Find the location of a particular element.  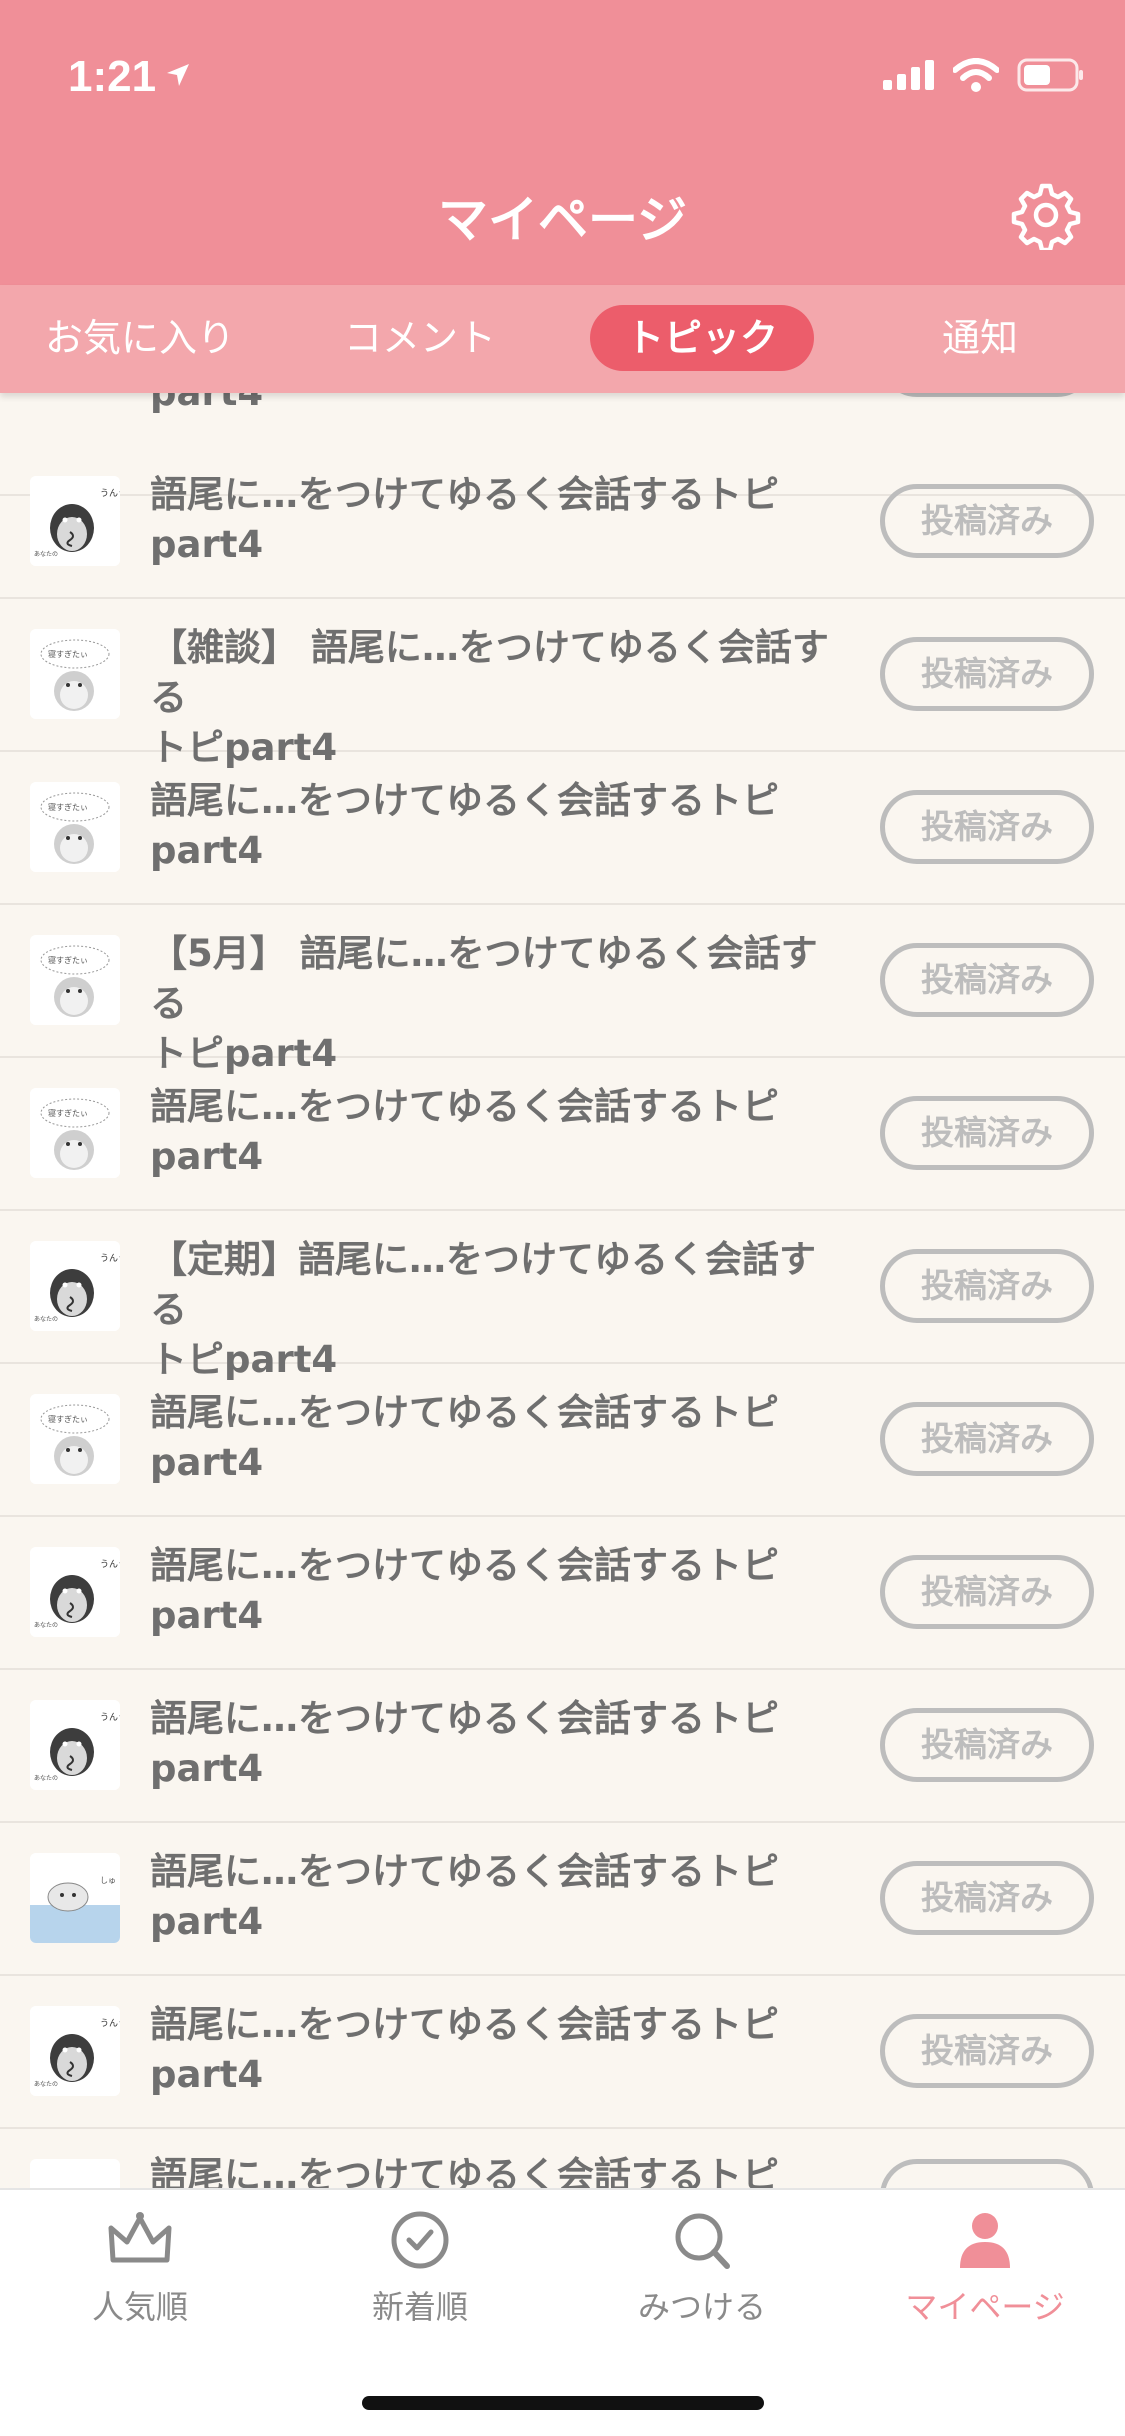

search-icon is located at coordinates (702, 2241).